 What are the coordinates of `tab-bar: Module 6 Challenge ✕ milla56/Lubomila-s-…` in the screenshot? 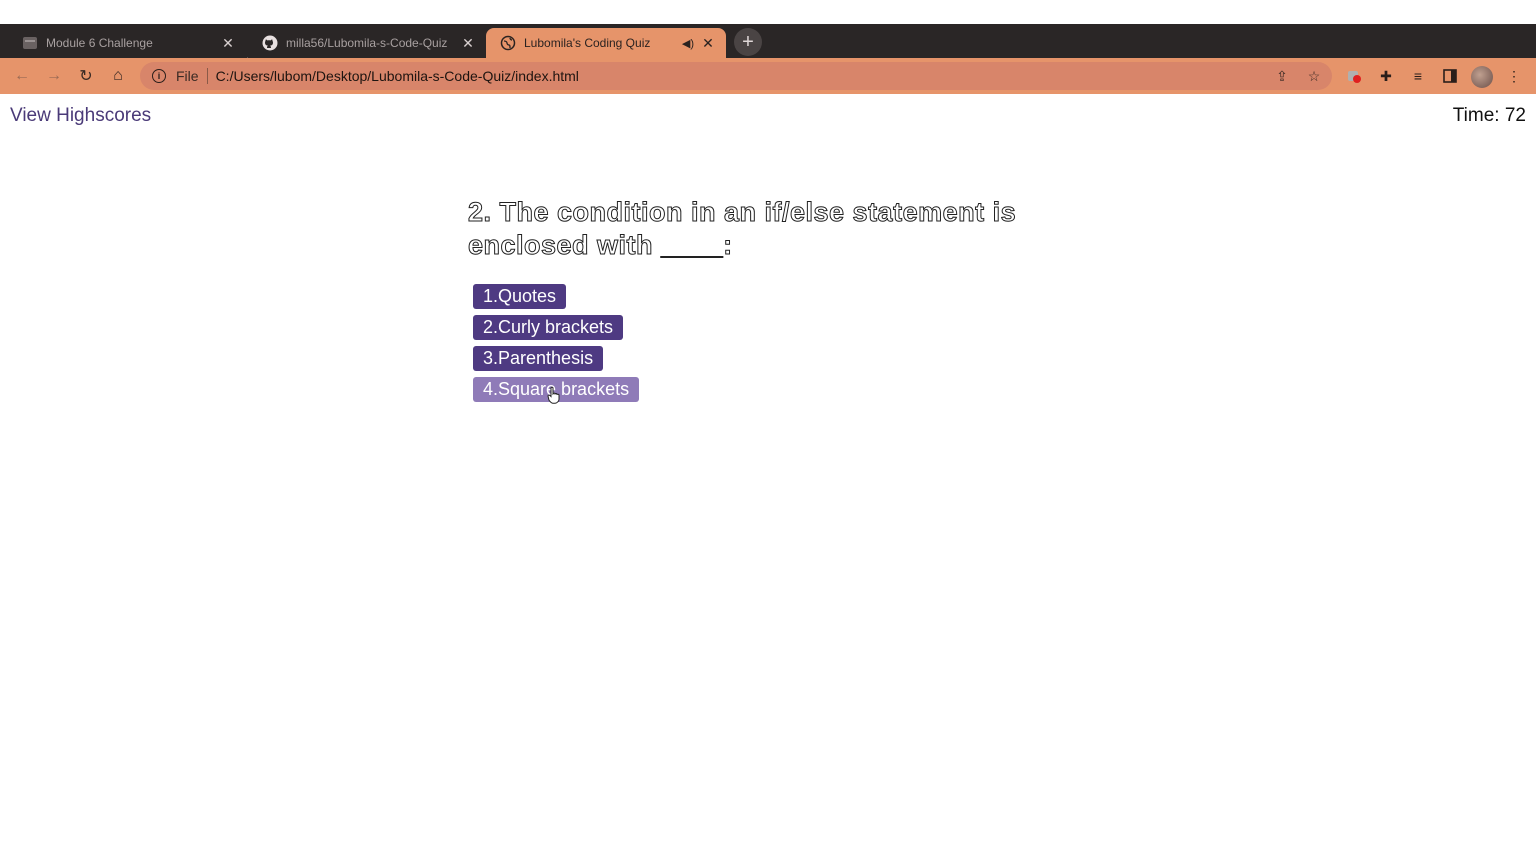 It's located at (768, 49).